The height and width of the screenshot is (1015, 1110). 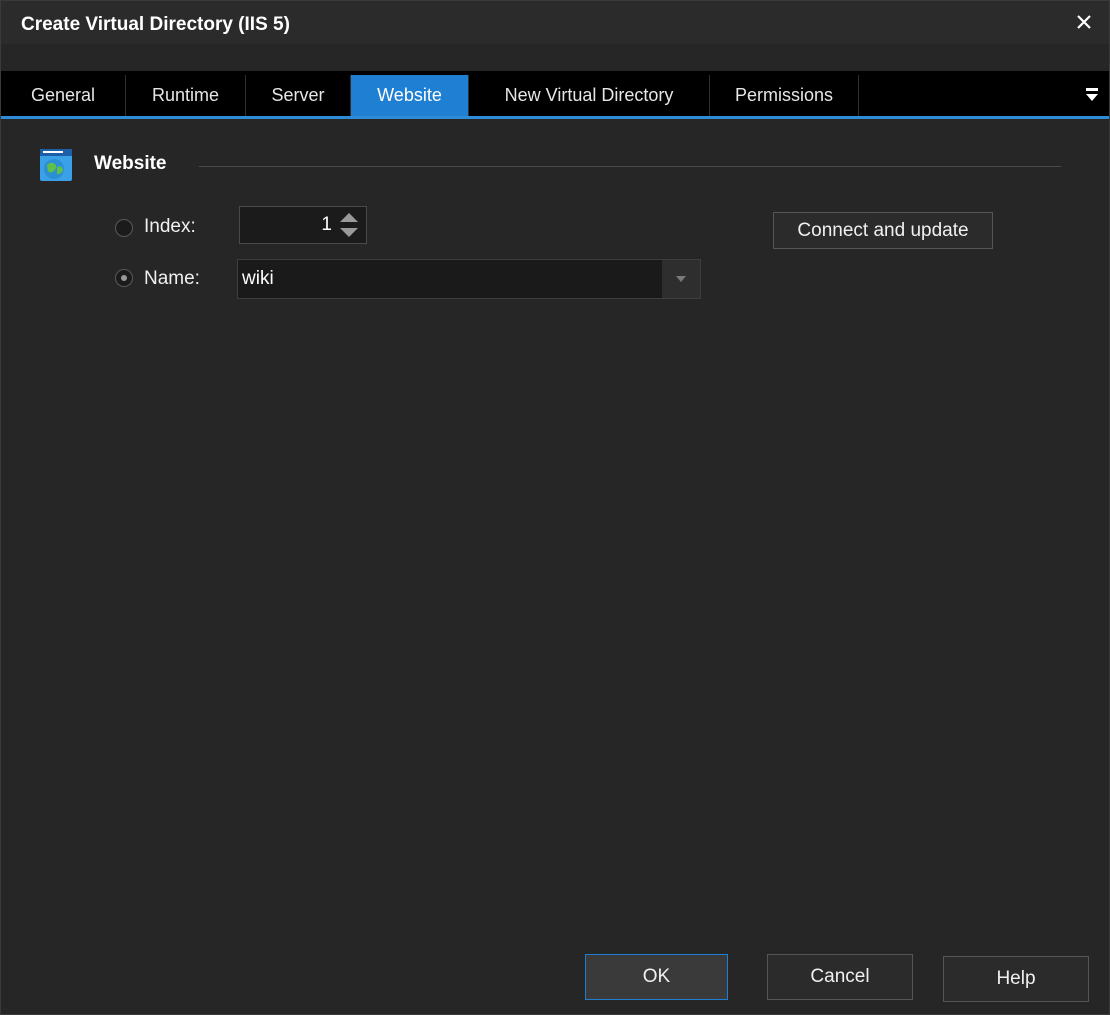 What do you see at coordinates (555, 22) in the screenshot?
I see `title-bar: Create Virtual Directory (IIS 5)` at bounding box center [555, 22].